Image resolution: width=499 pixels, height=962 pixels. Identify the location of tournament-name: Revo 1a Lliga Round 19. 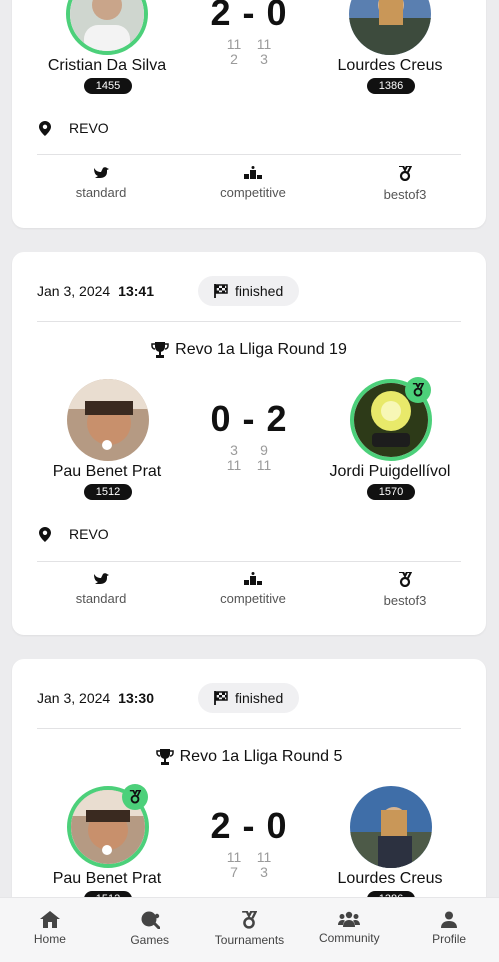
(261, 349).